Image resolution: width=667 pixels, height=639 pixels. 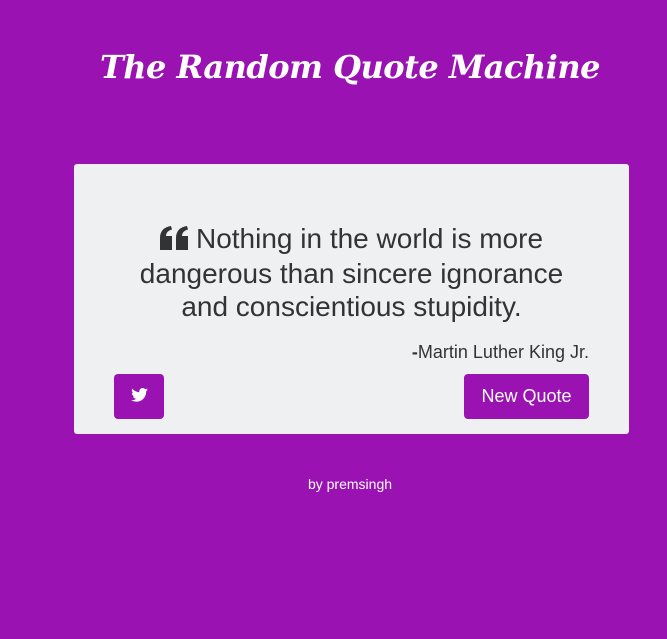 I want to click on twitter-icon, so click(x=139, y=396).